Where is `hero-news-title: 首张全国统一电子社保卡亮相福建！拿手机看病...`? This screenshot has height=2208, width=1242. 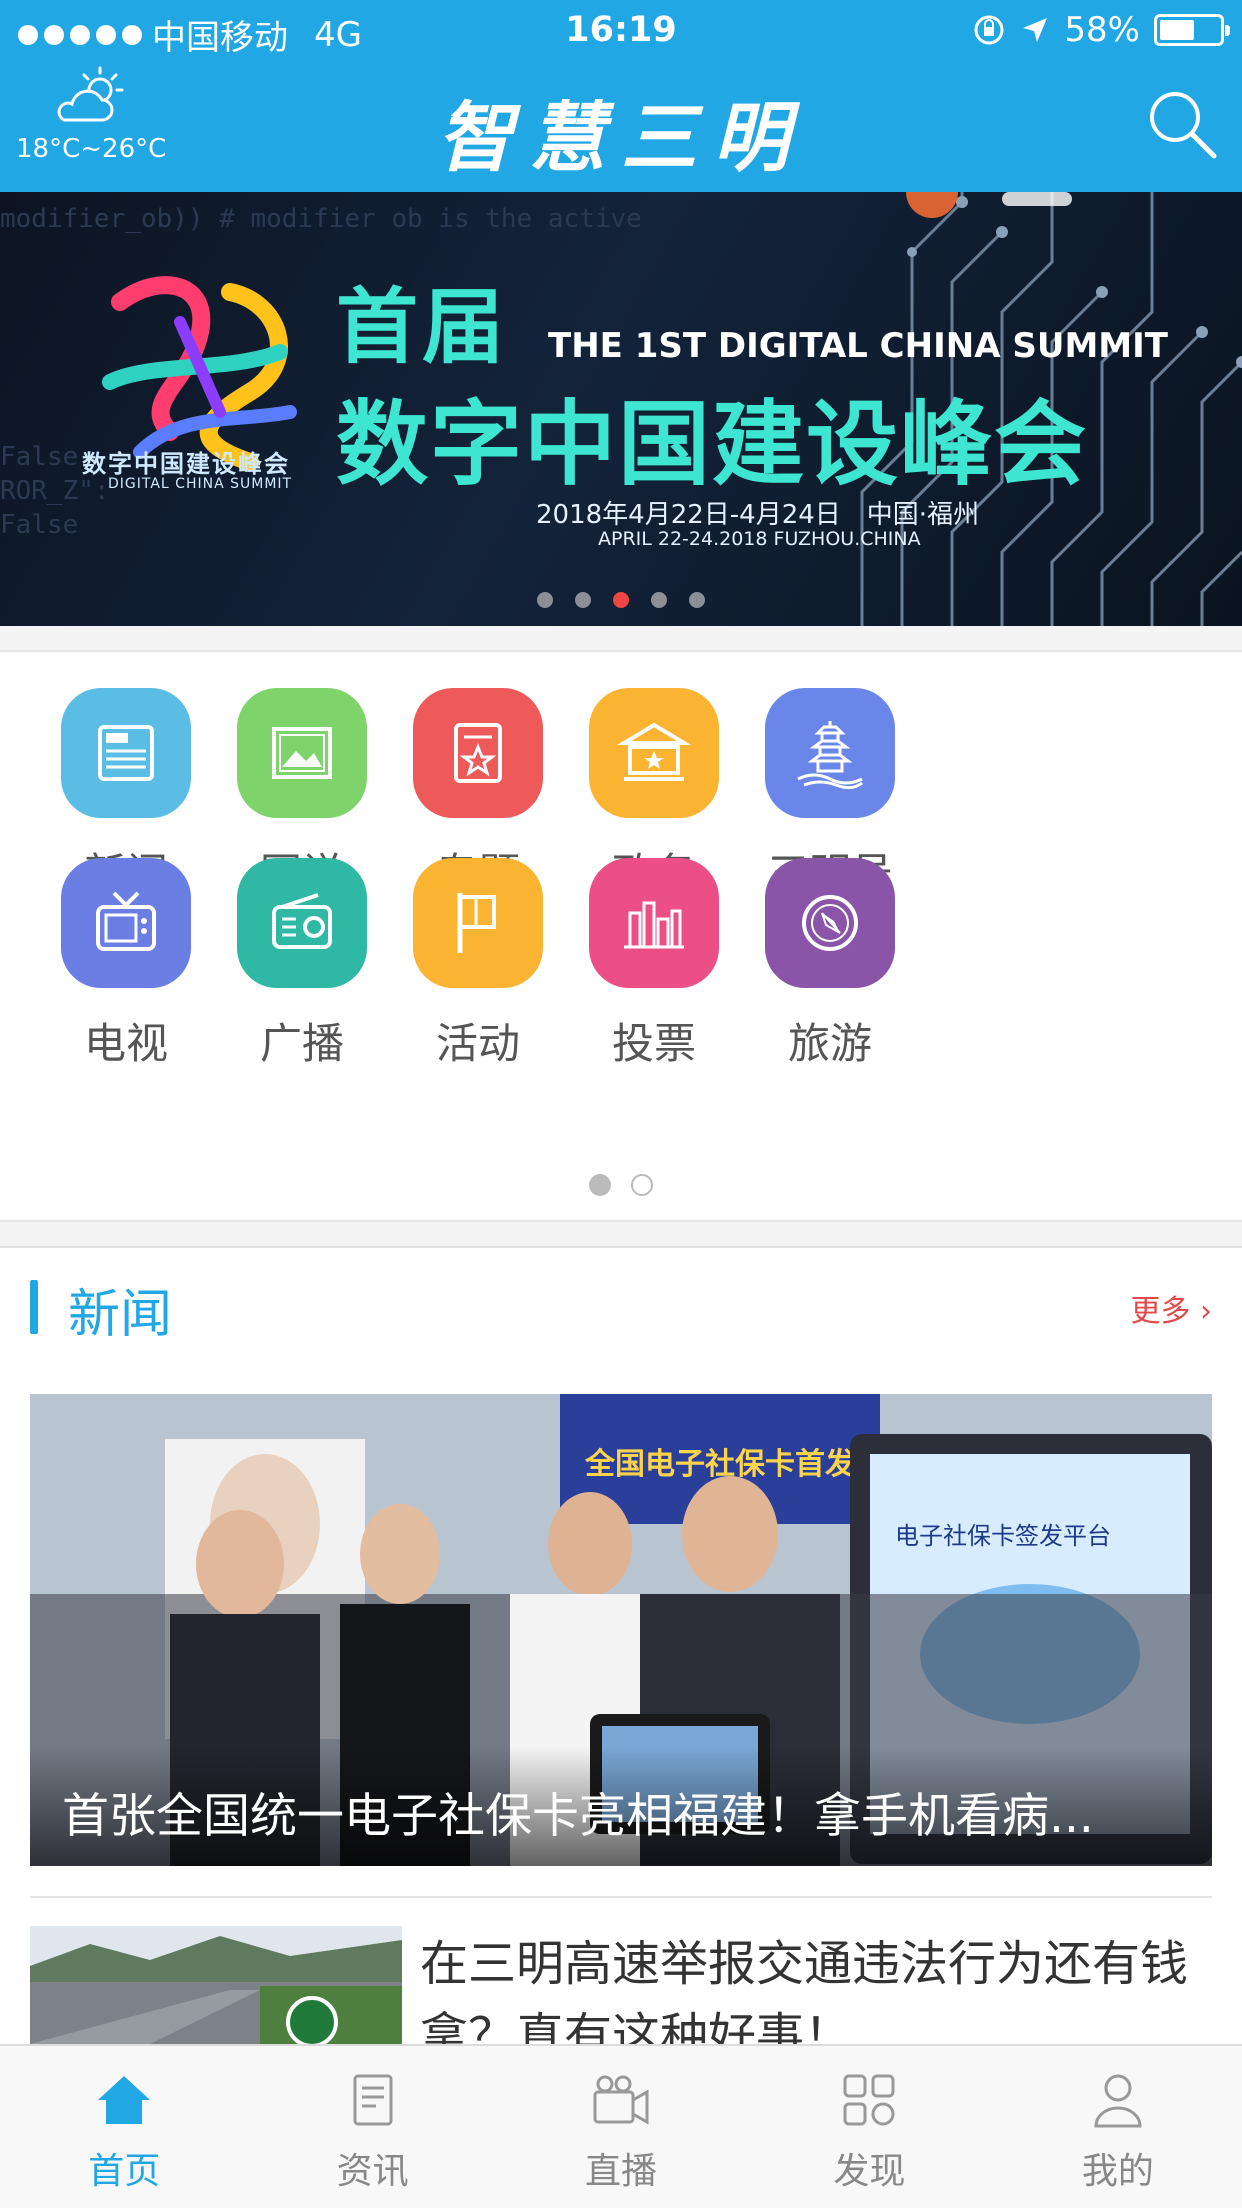 hero-news-title: 首张全国统一电子社保卡亮相福建！拿手机看病... is located at coordinates (578, 1816).